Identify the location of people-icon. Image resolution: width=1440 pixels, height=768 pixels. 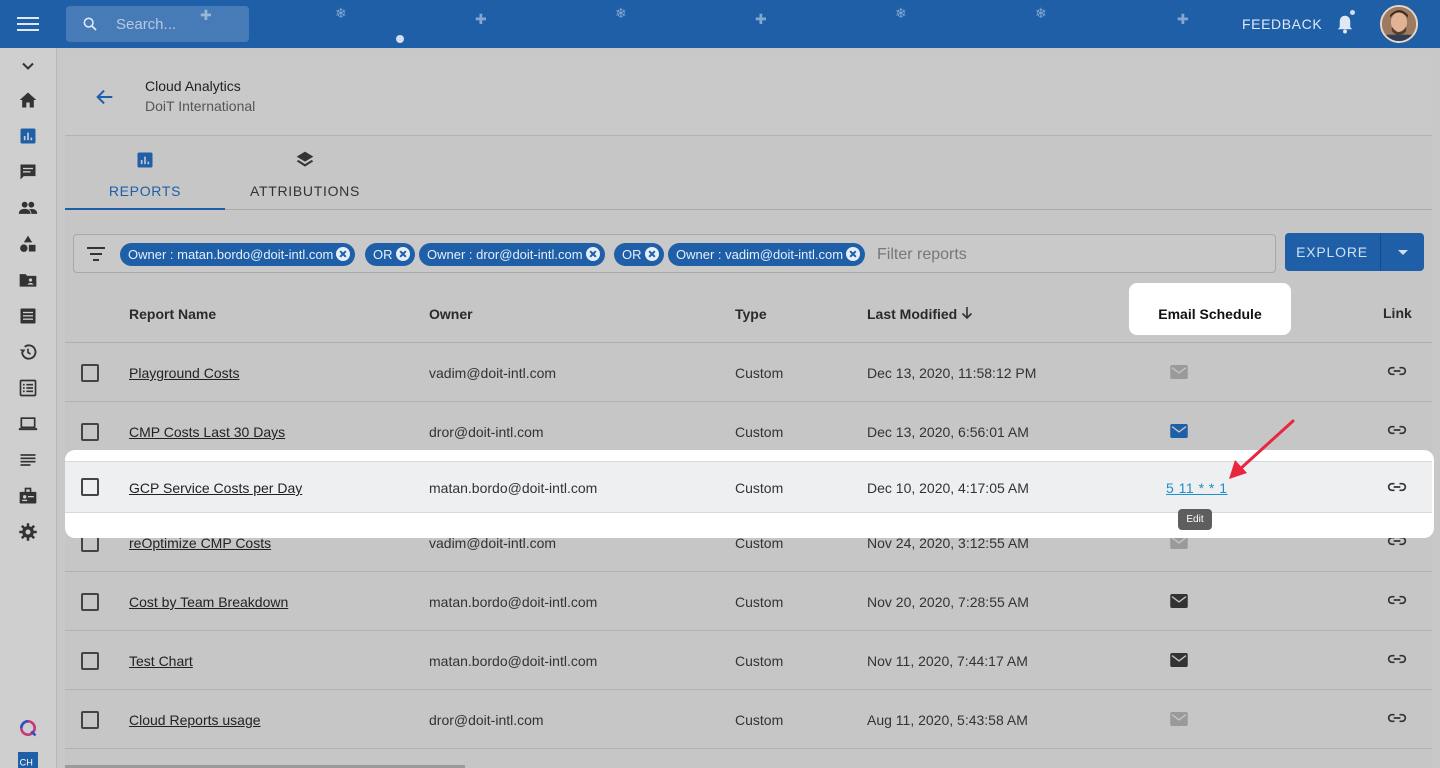
(28, 208).